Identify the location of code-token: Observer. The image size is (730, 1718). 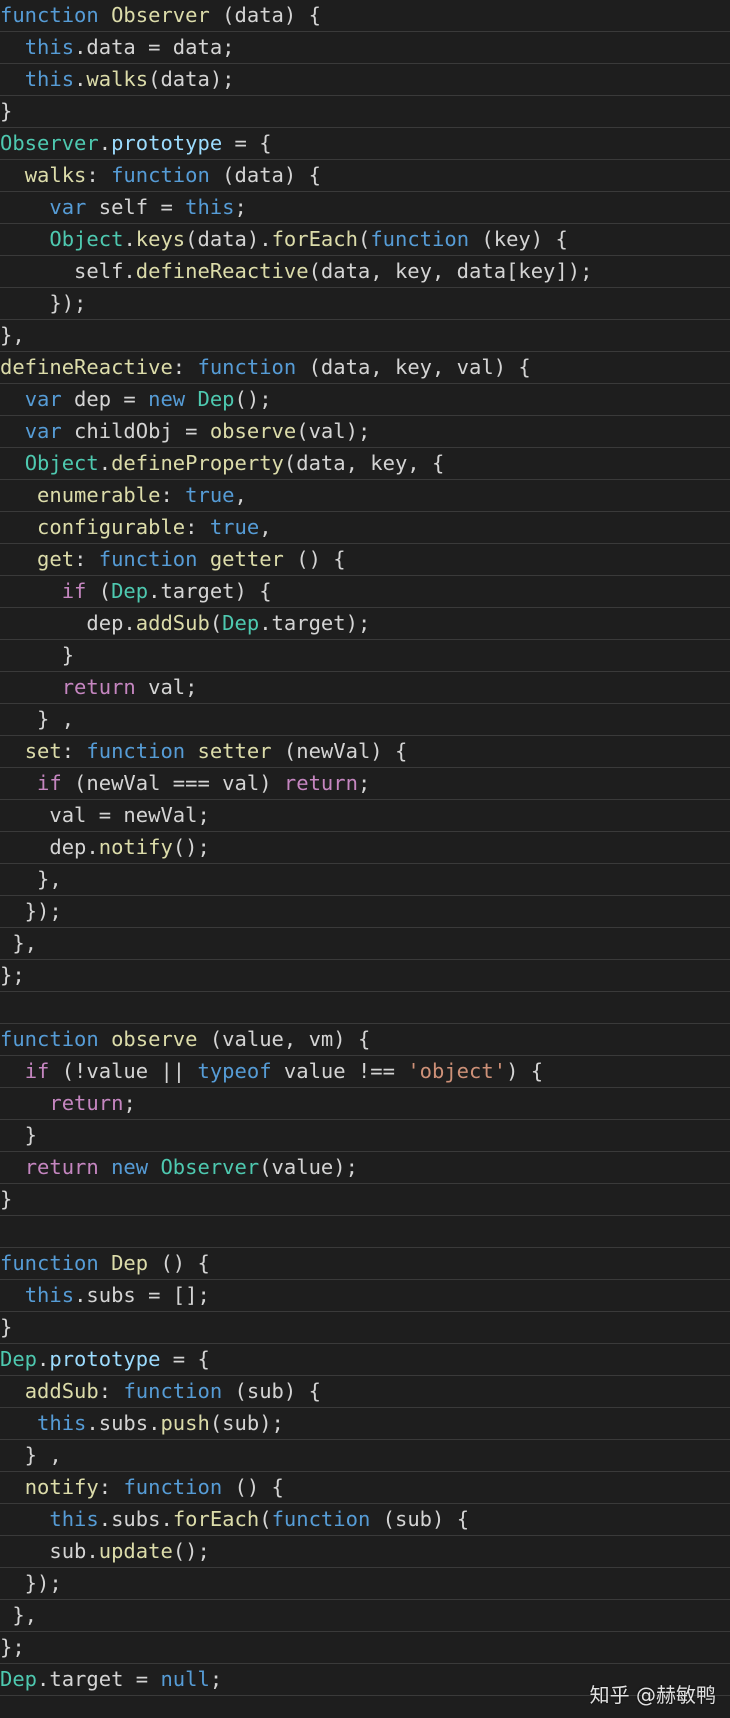
(49, 143).